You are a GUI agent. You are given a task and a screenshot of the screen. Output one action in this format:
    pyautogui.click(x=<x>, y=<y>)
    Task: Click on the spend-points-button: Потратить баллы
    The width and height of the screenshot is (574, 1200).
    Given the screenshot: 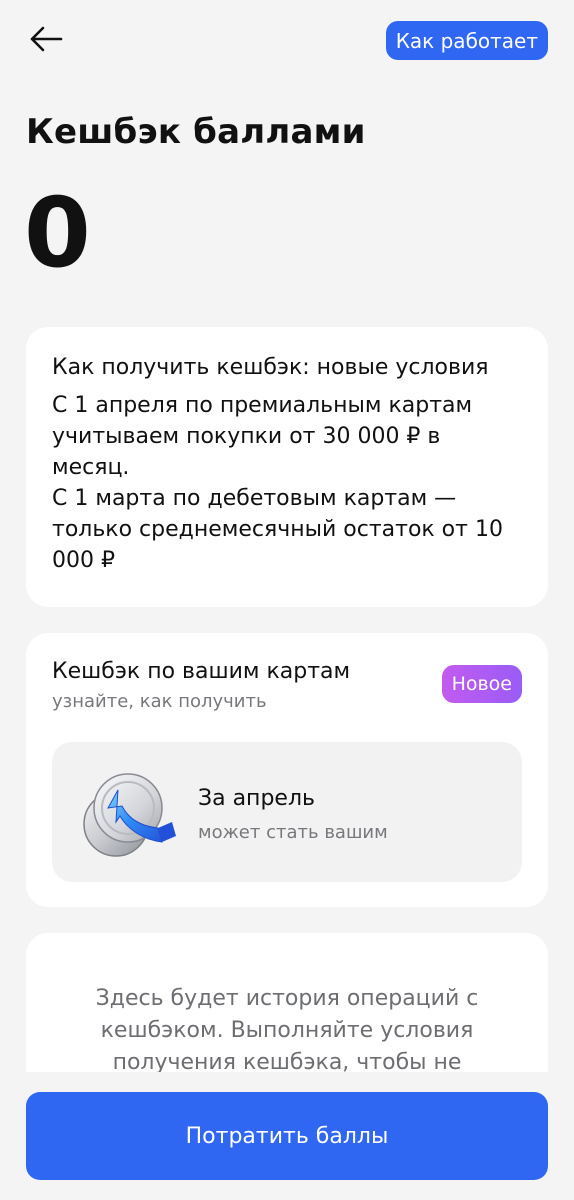 What is the action you would take?
    pyautogui.click(x=287, y=1136)
    